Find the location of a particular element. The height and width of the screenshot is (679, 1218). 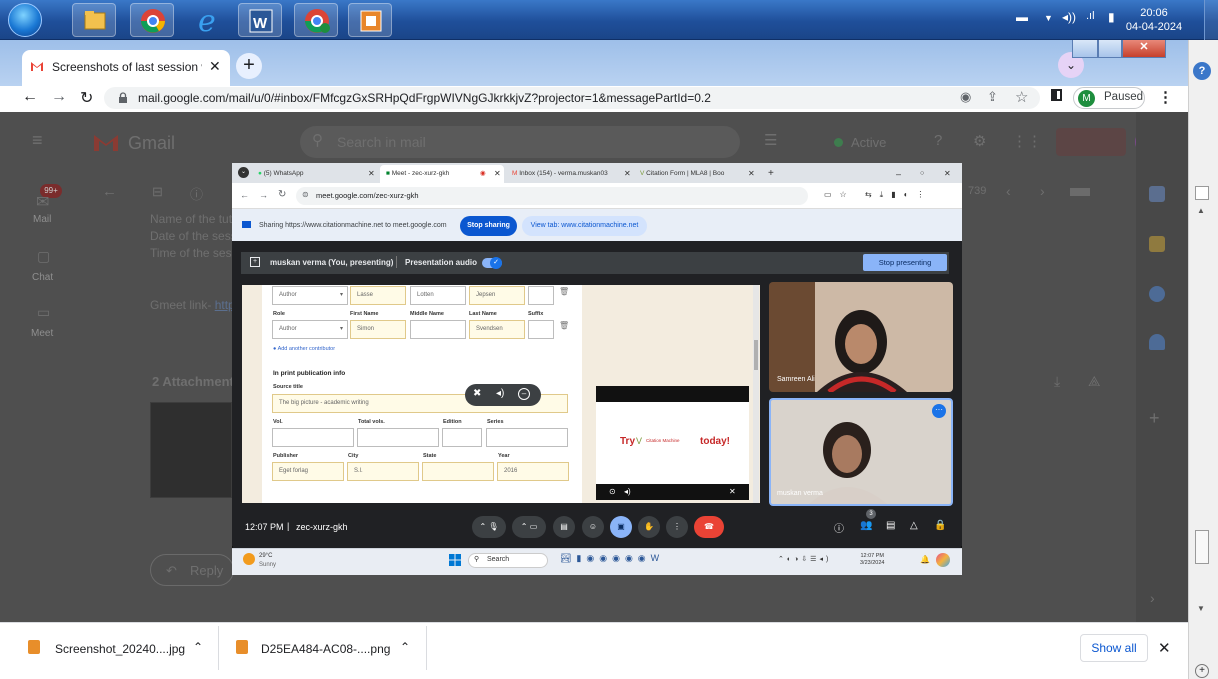

pin-off-icon: ✖ is located at coordinates (477, 393).